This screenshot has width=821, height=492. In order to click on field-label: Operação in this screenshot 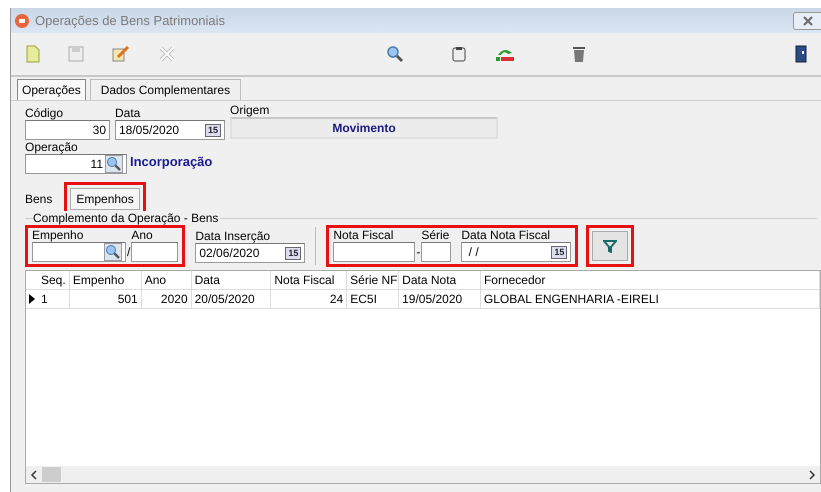, I will do `click(52, 147)`.